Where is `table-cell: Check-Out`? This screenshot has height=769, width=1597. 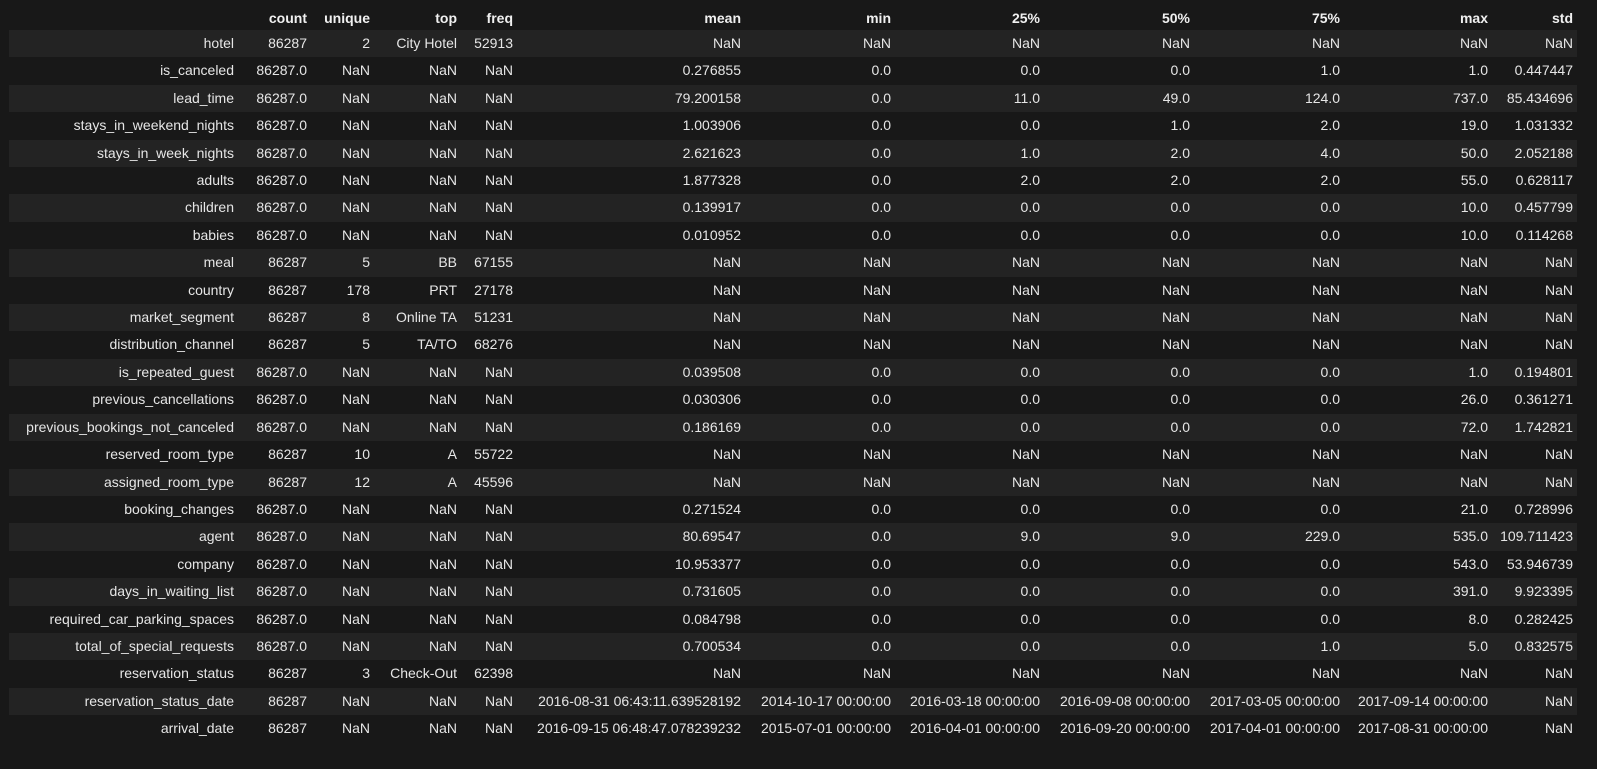
table-cell: Check-Out is located at coordinates (423, 673).